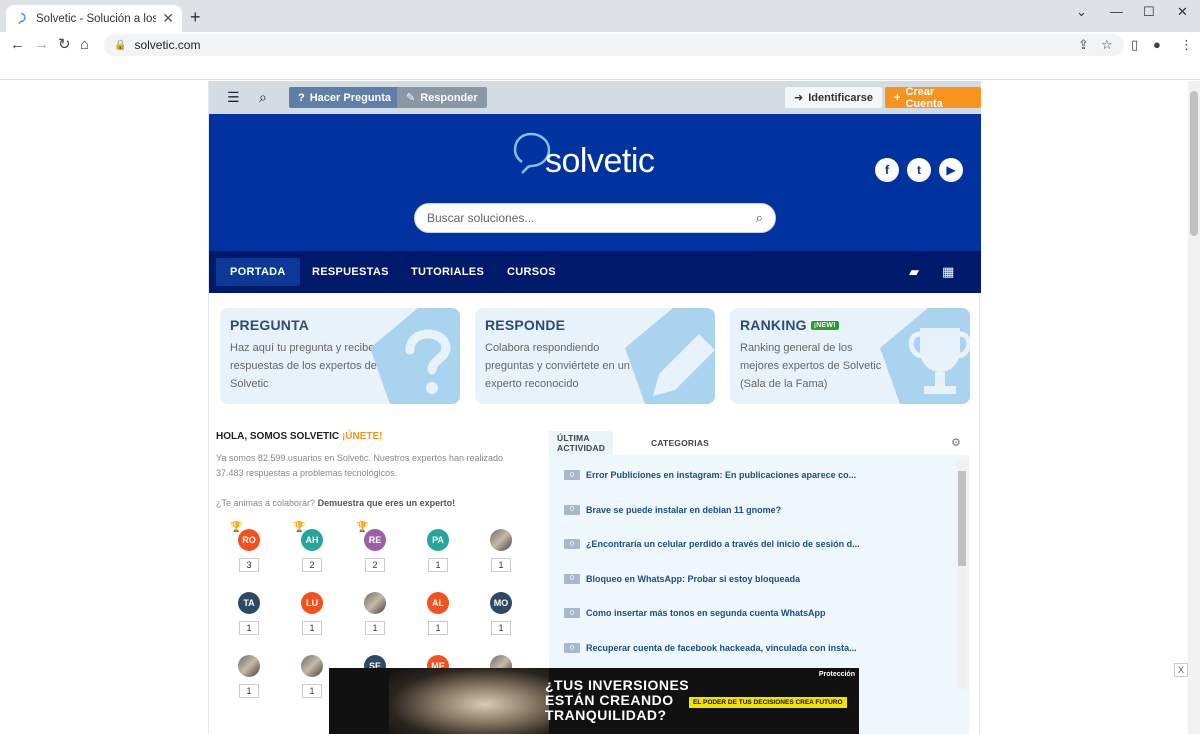  I want to click on gear-icon: ⚙, so click(956, 442).